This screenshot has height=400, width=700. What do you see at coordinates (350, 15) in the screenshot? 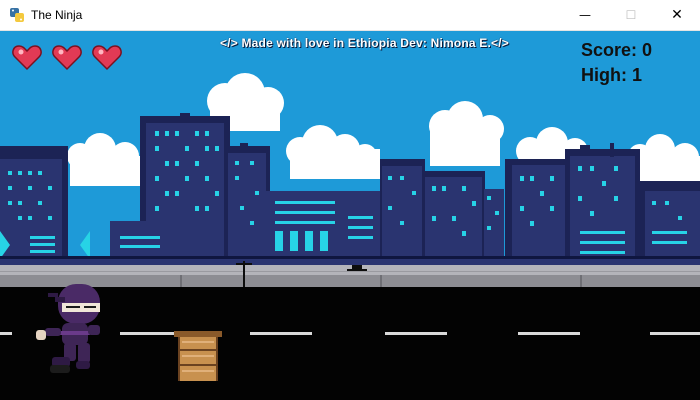
I see `title-bar: The Ninja — ☐ ✕` at bounding box center [350, 15].